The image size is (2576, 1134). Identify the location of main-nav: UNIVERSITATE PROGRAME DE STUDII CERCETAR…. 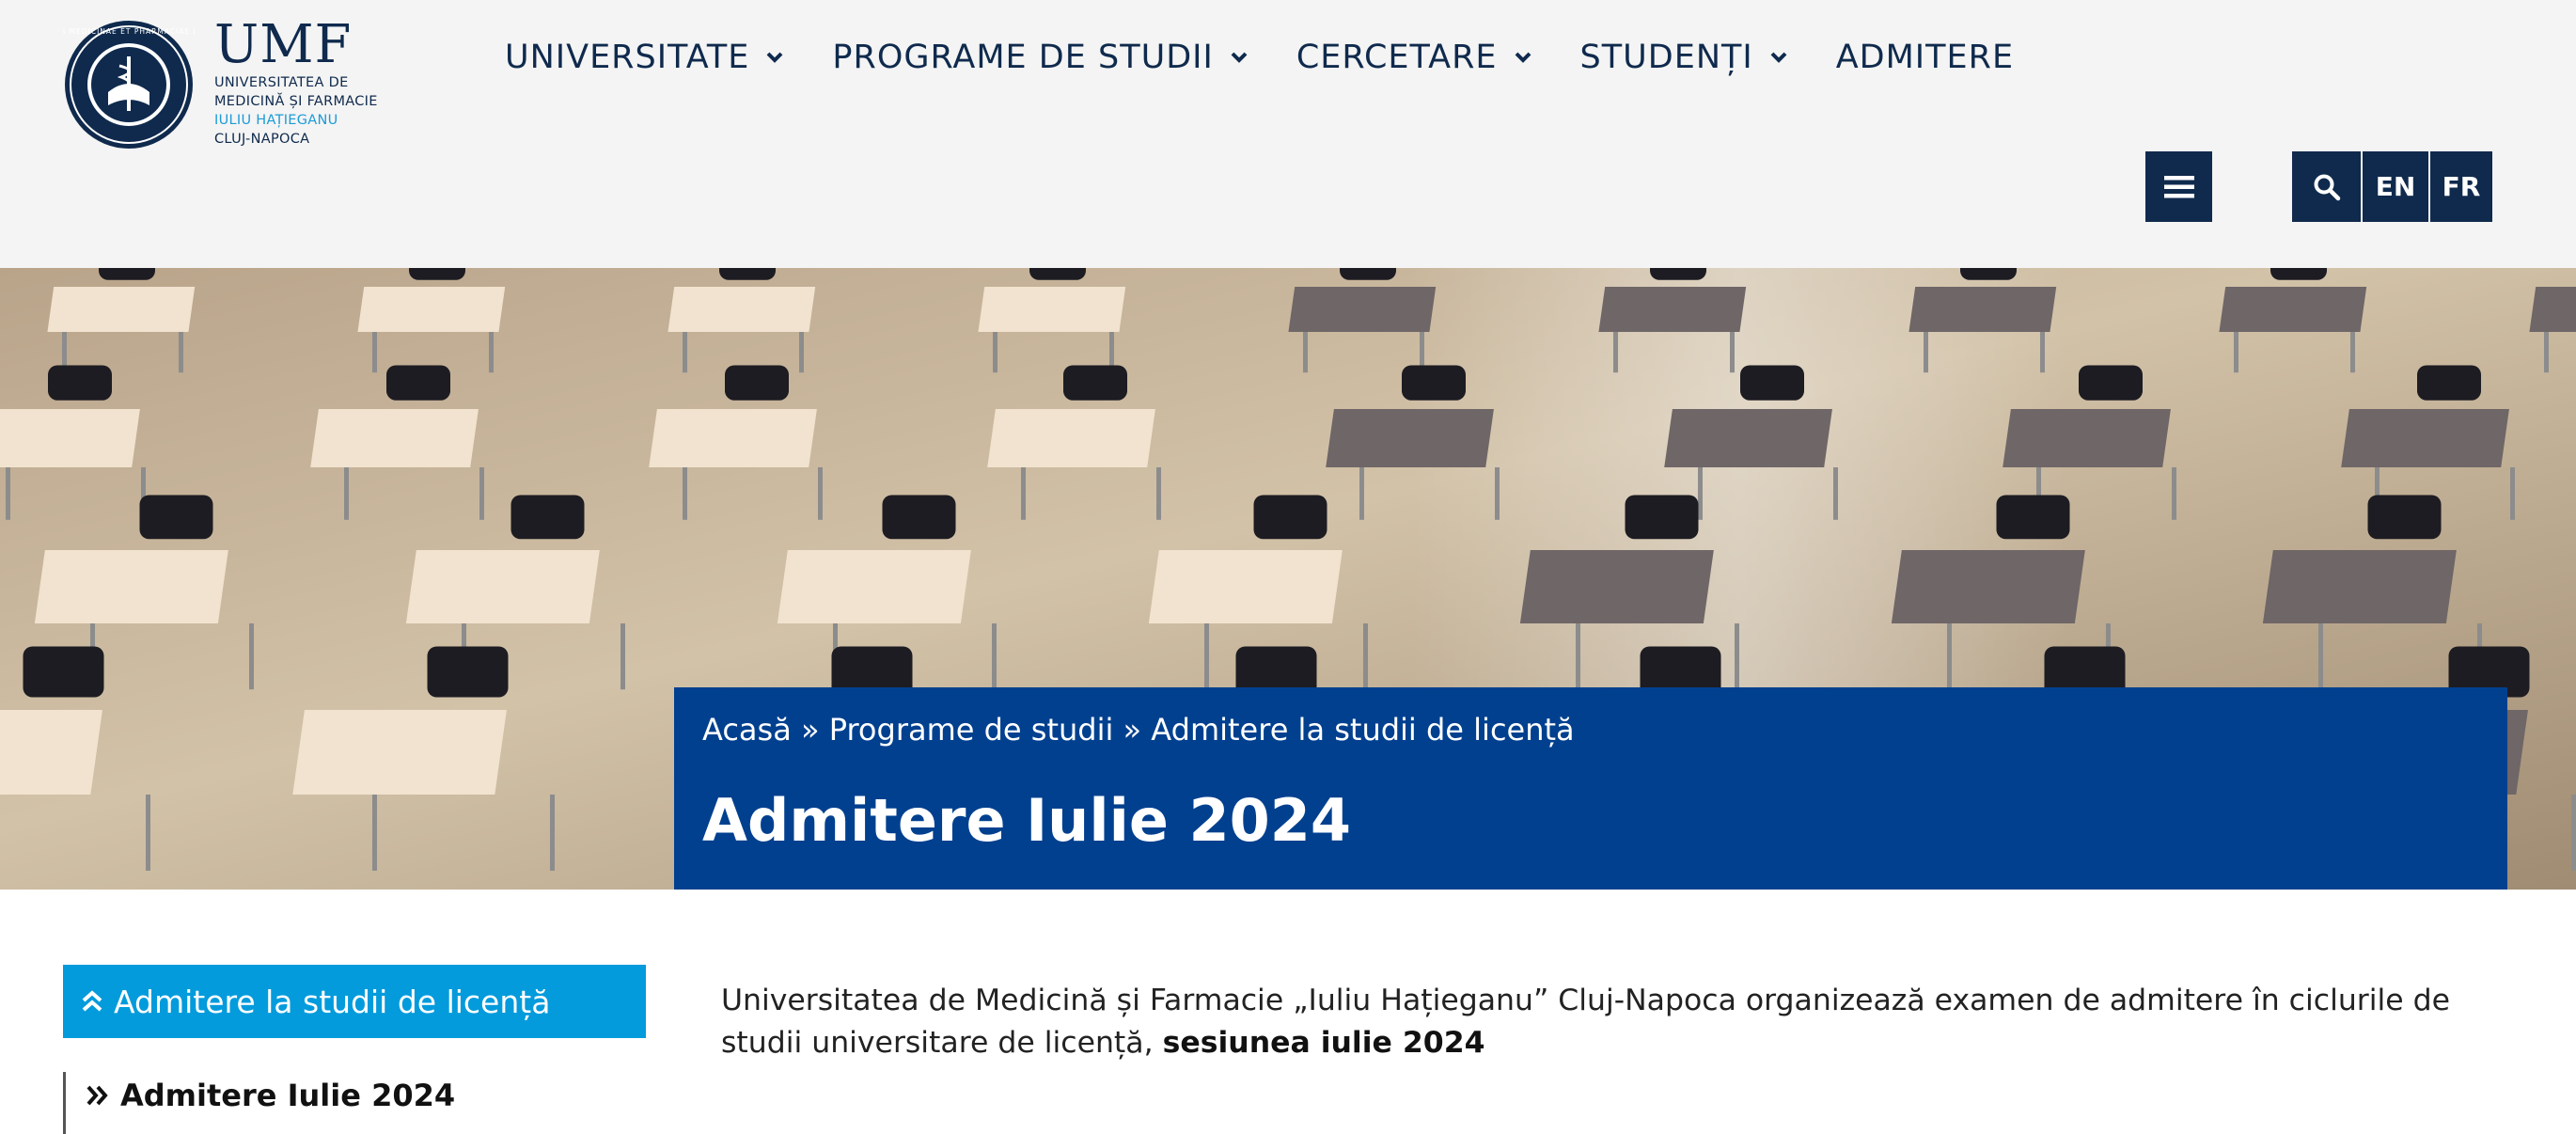
(1260, 58).